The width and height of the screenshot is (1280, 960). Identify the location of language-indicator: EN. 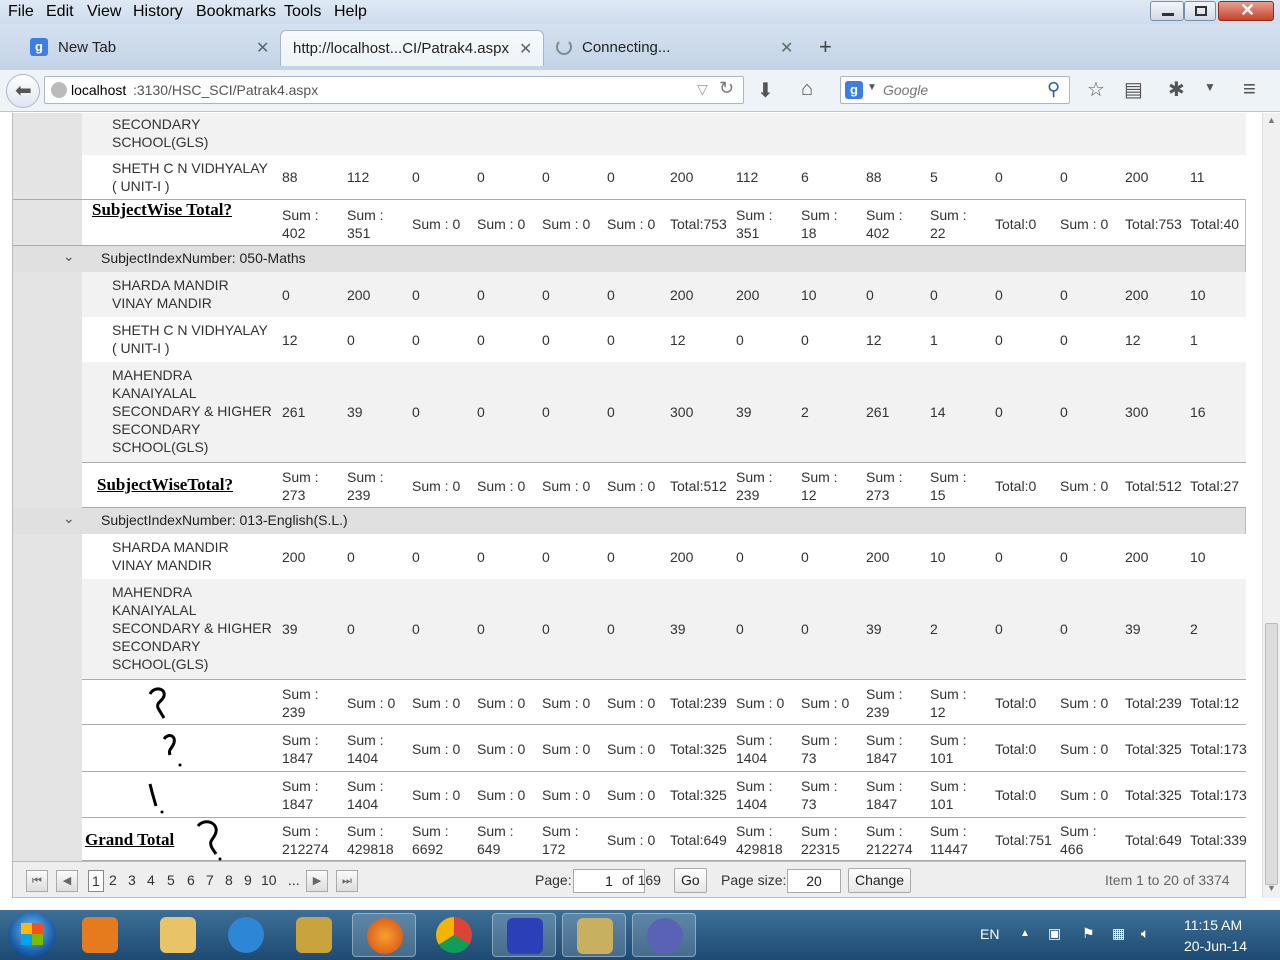
(989, 934).